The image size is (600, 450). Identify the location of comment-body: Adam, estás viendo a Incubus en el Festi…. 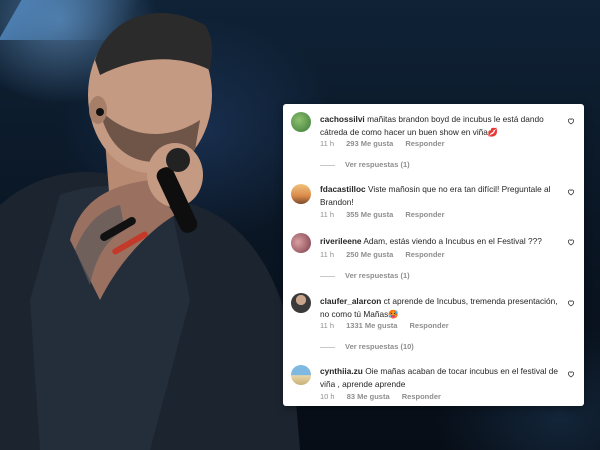
(452, 241).